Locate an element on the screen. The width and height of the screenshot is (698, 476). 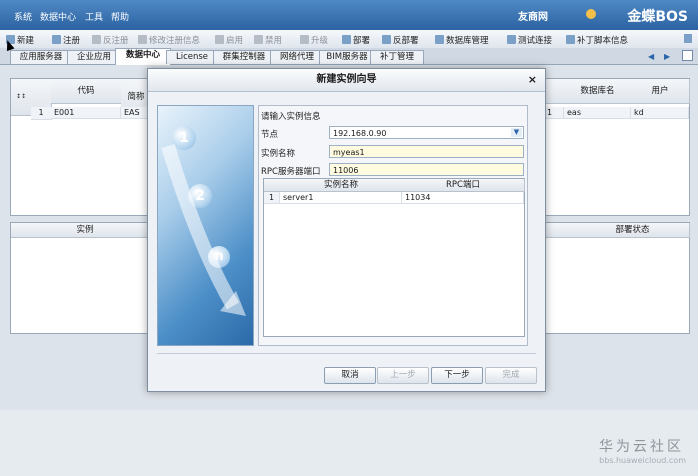
disable-button-label: 禁用 is located at coordinates (274, 41).